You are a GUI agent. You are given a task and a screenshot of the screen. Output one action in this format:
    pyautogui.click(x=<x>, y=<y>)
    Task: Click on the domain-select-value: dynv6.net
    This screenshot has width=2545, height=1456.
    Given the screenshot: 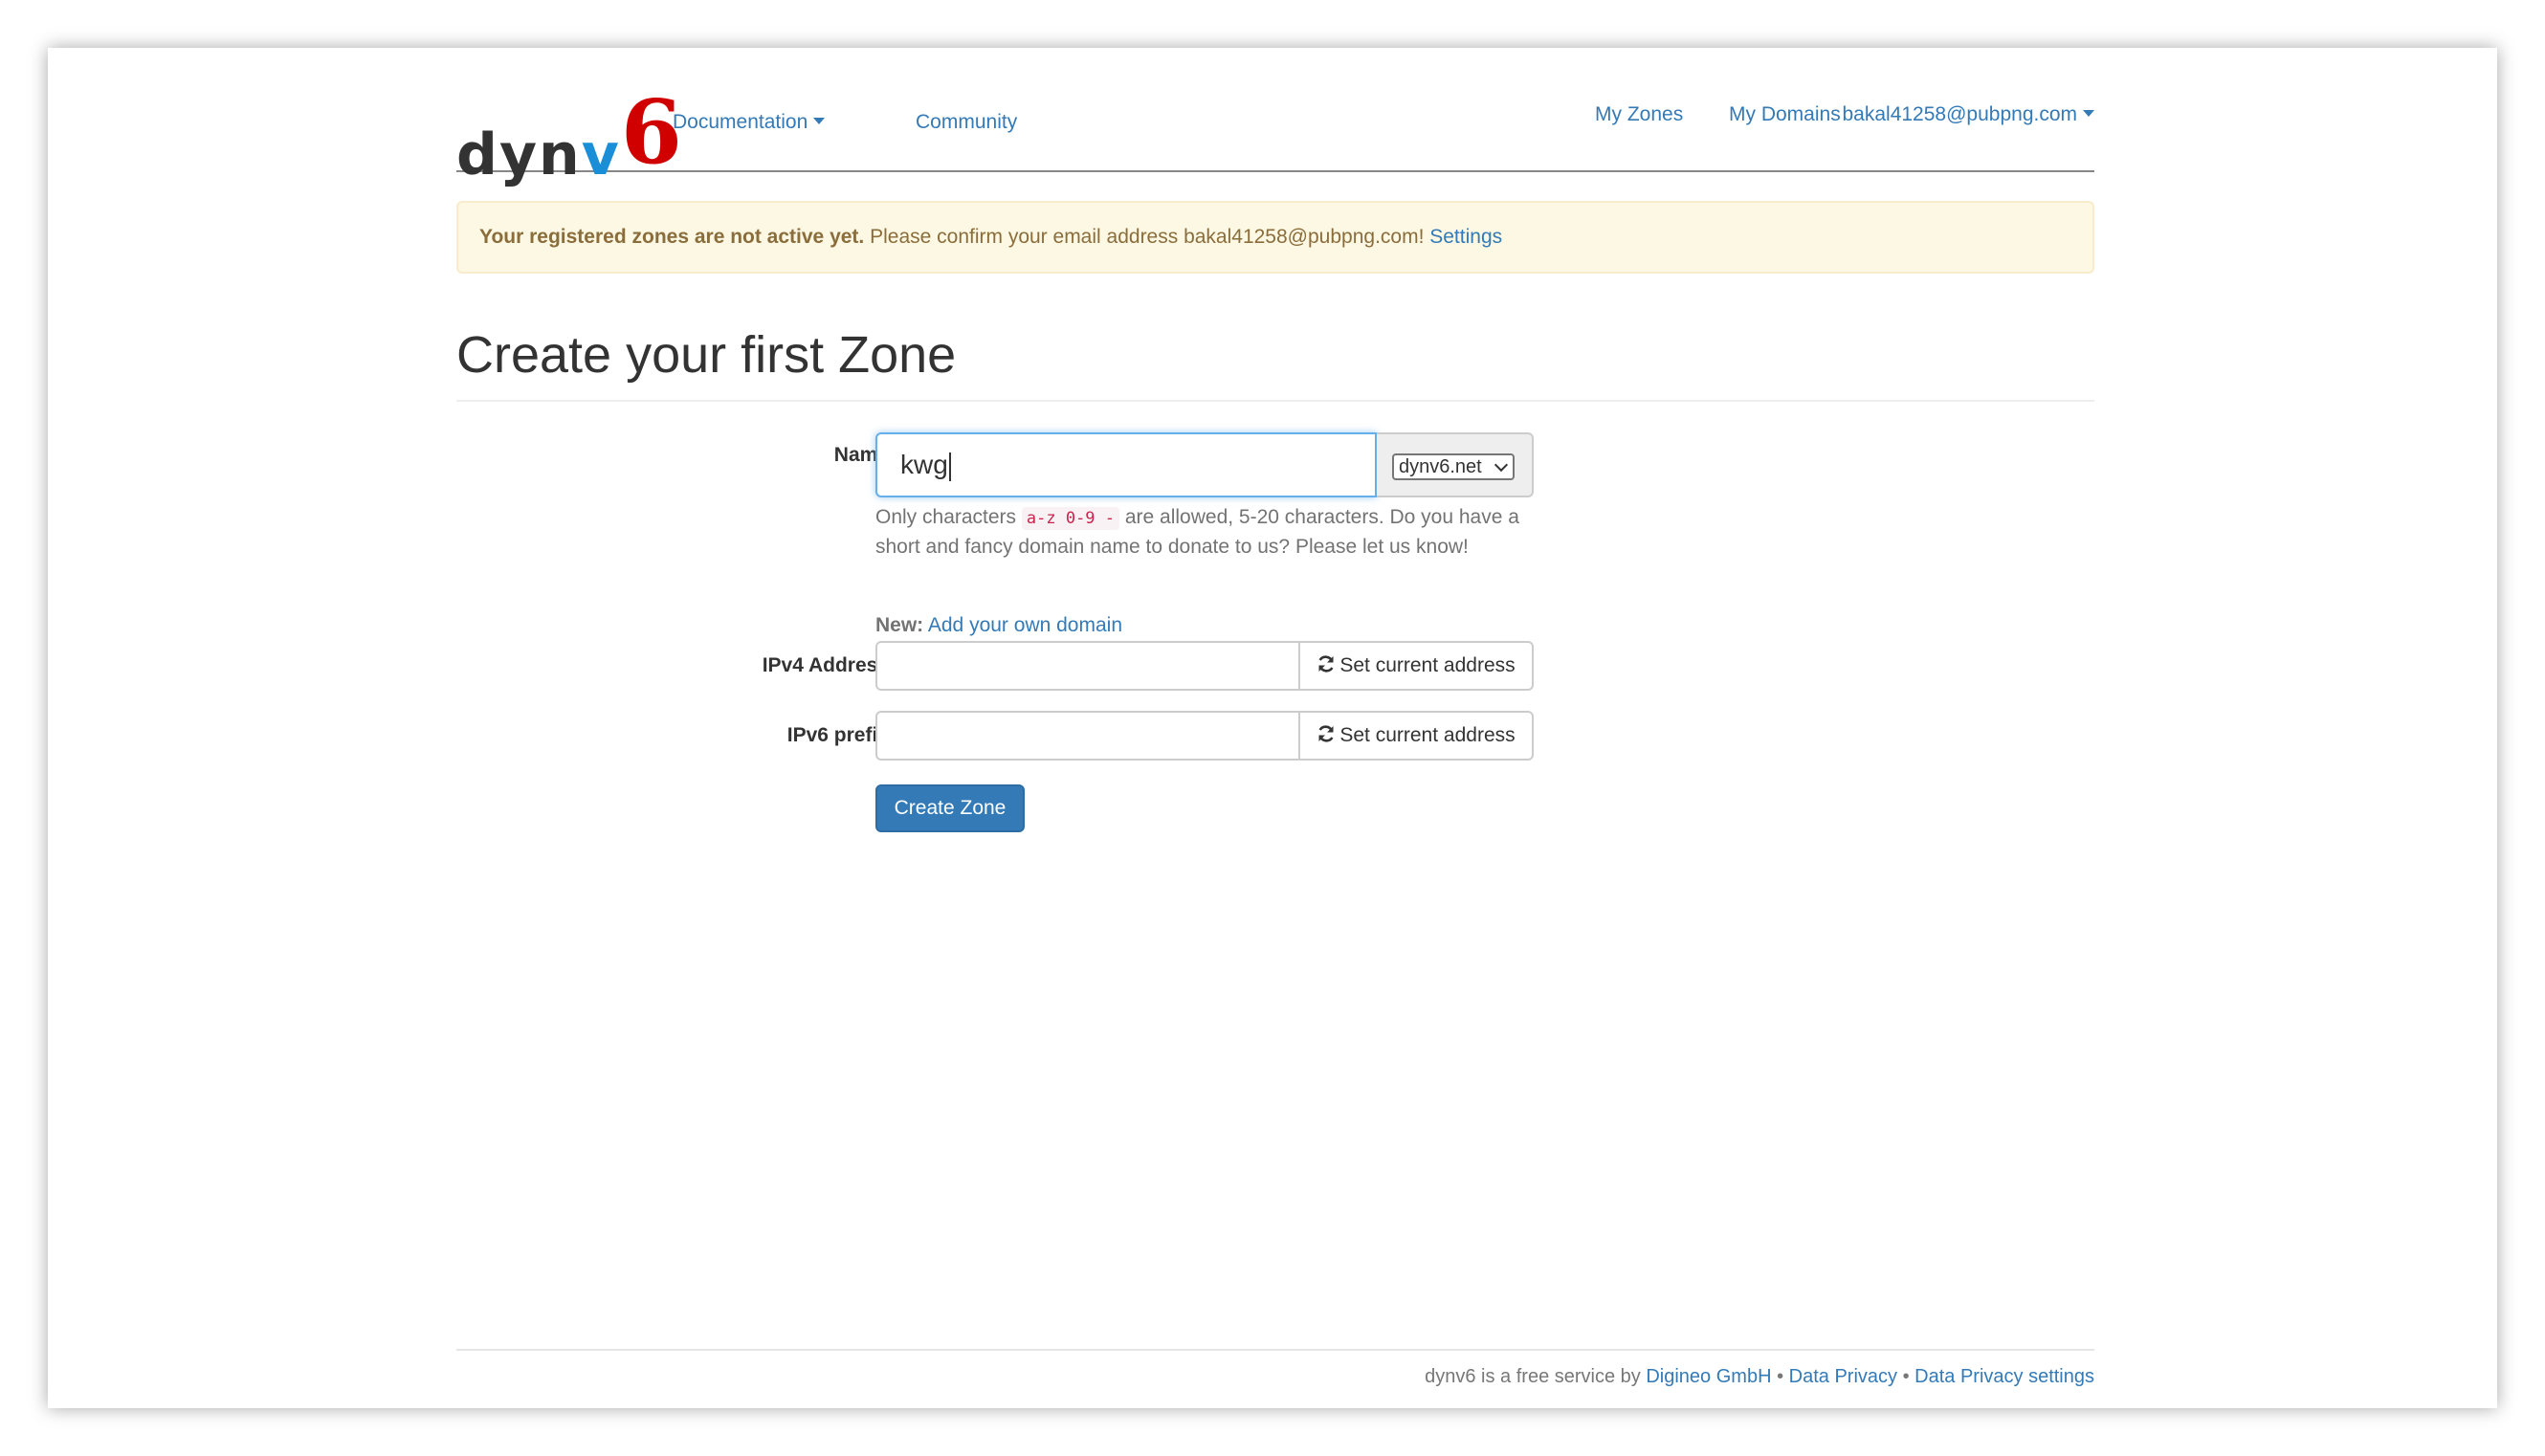 What is the action you would take?
    pyautogui.click(x=1440, y=467)
    